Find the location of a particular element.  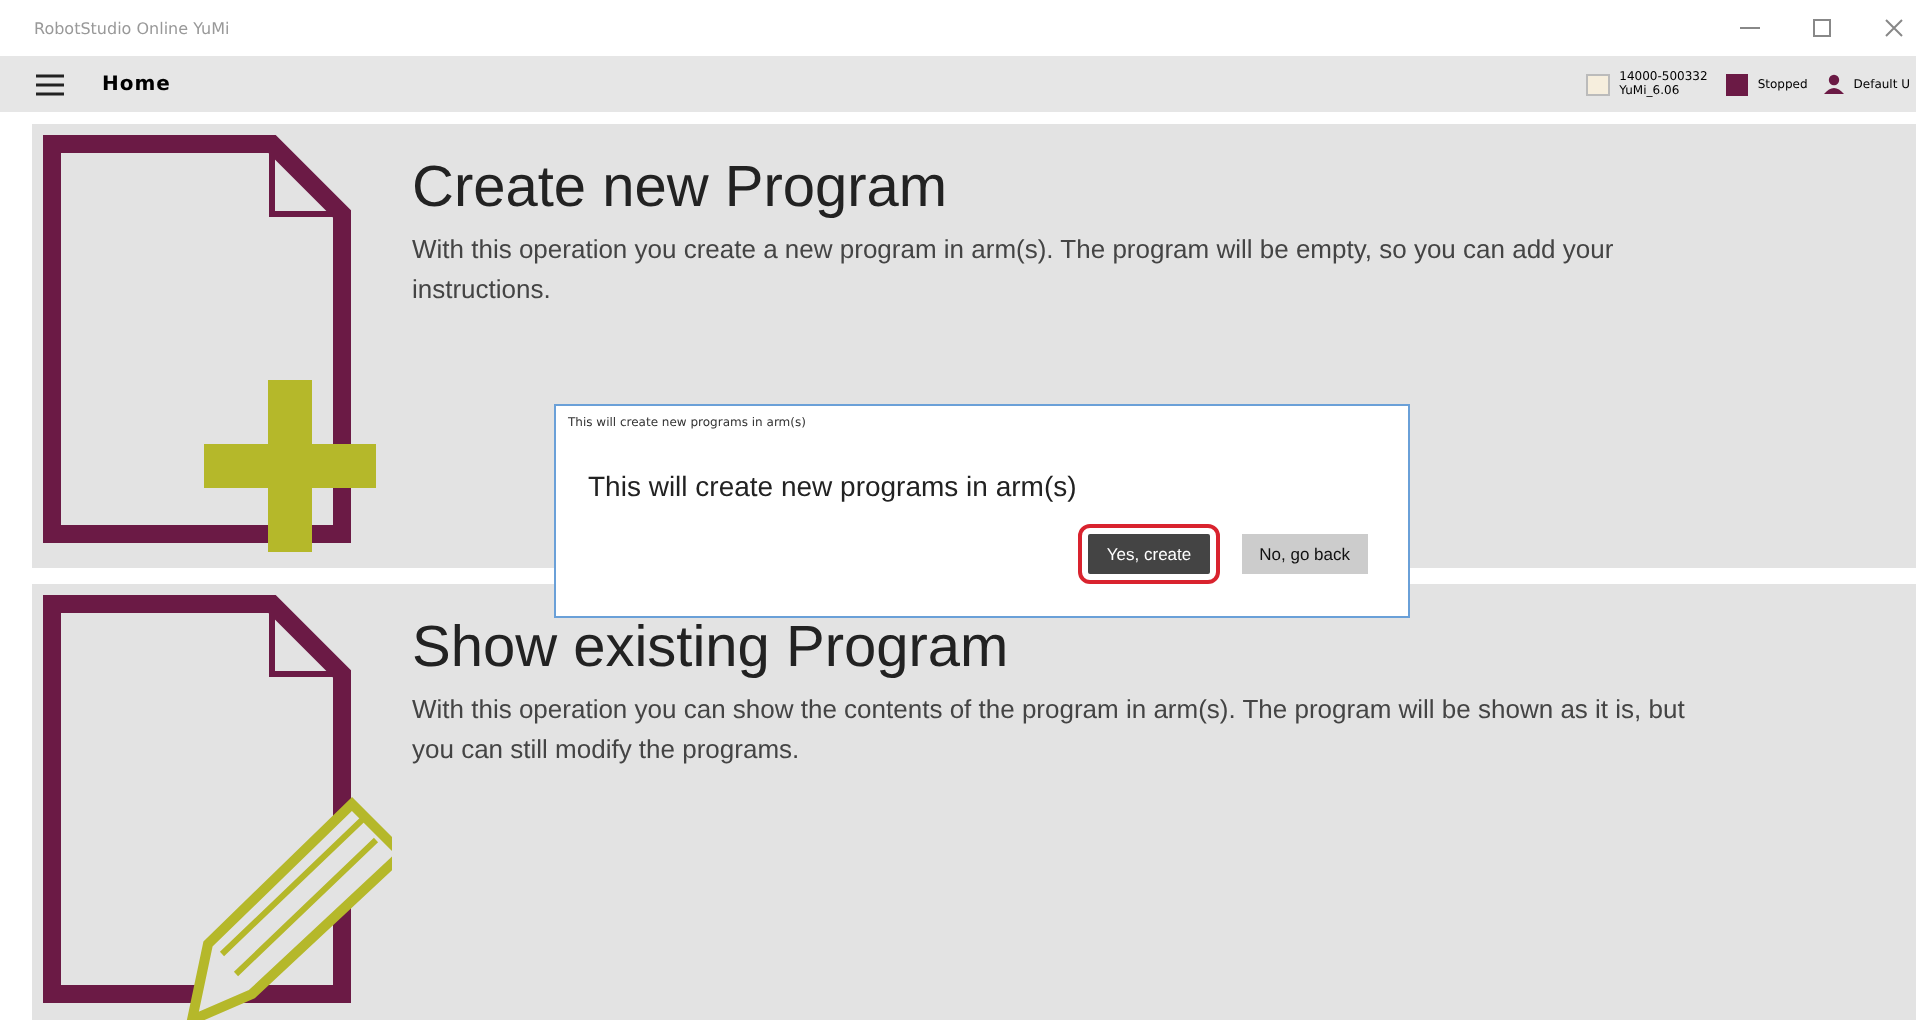

card-title: Show existing Program is located at coordinates (711, 649).